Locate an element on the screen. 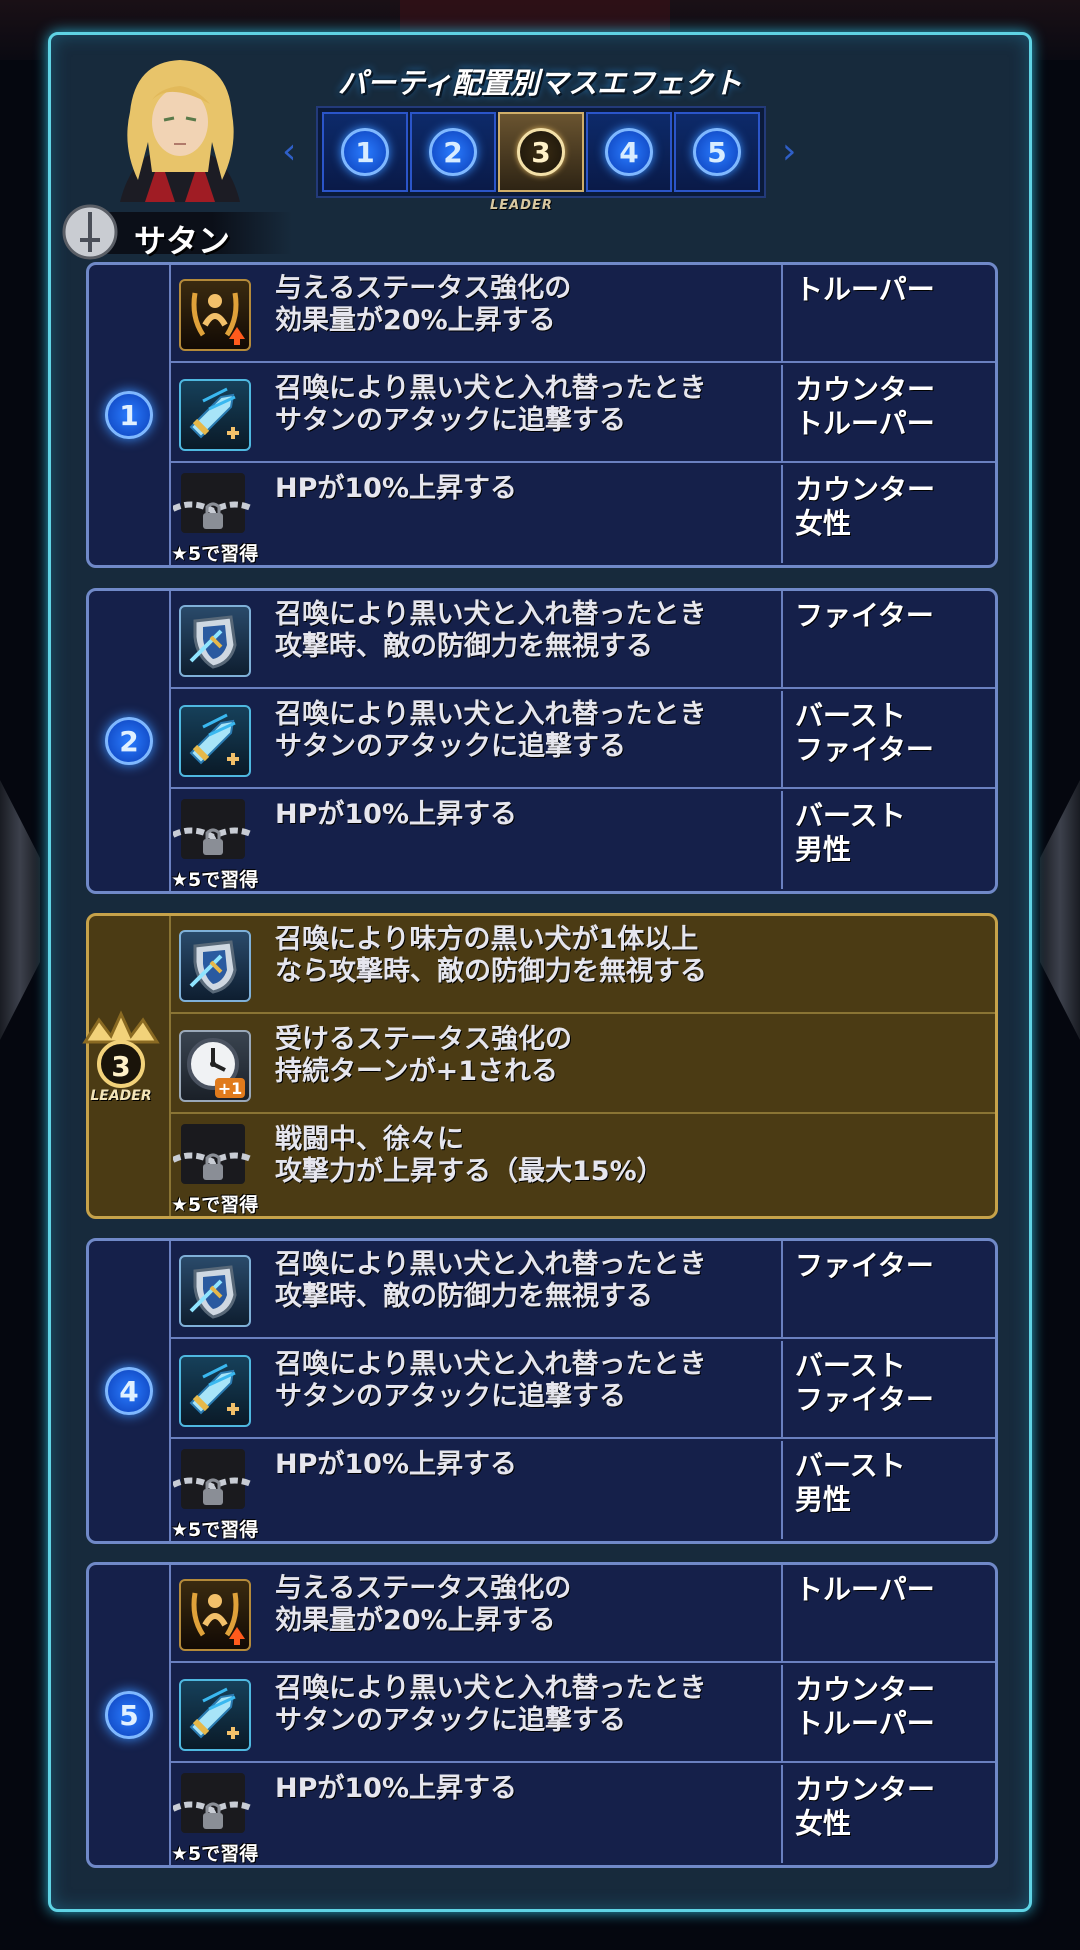  group-position-column: 4 is located at coordinates (130, 1391).